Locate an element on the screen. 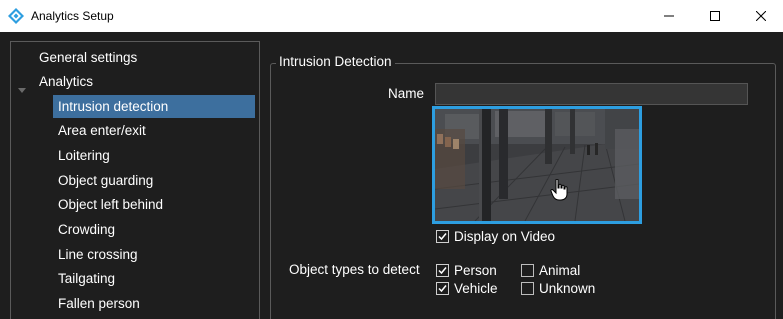 The height and width of the screenshot is (319, 783). close-icon is located at coordinates (761, 16).